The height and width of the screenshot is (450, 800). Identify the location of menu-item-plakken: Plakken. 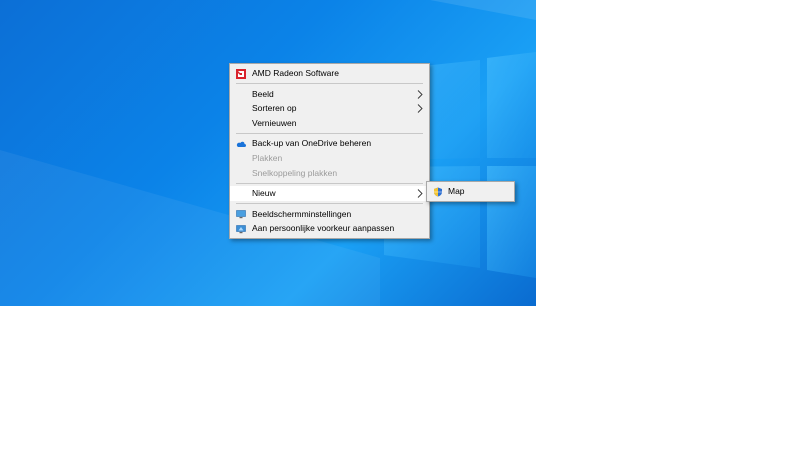
(329, 158).